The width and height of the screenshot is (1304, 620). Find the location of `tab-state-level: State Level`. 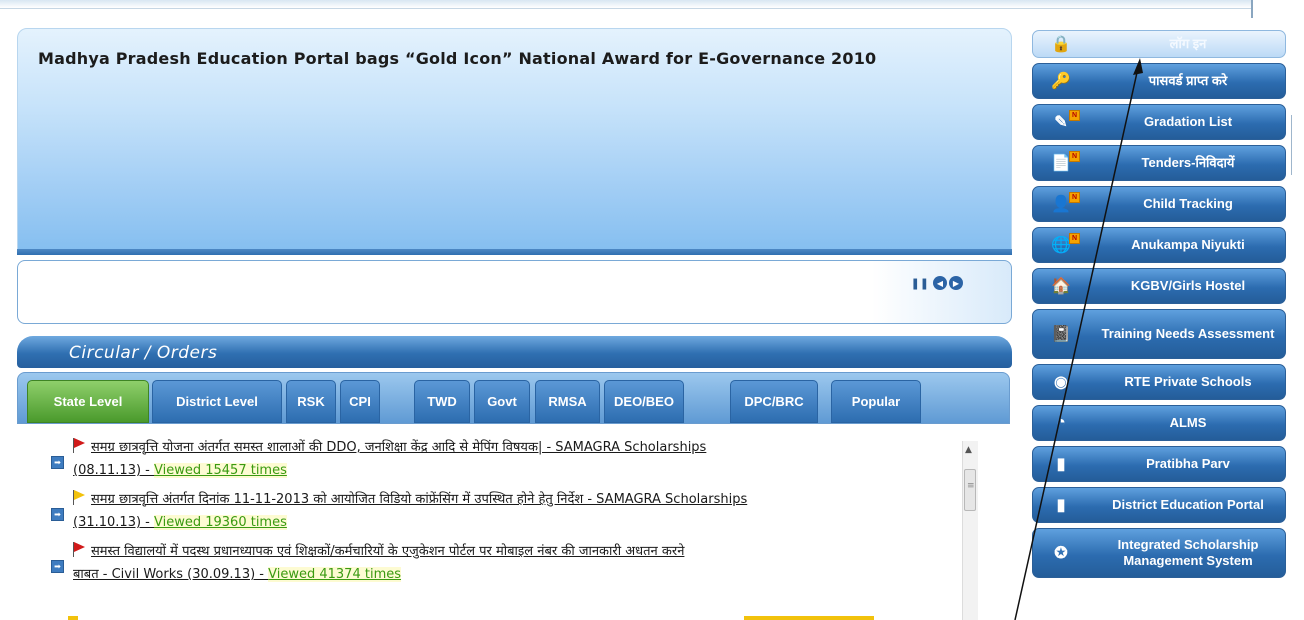

tab-state-level: State Level is located at coordinates (88, 401).